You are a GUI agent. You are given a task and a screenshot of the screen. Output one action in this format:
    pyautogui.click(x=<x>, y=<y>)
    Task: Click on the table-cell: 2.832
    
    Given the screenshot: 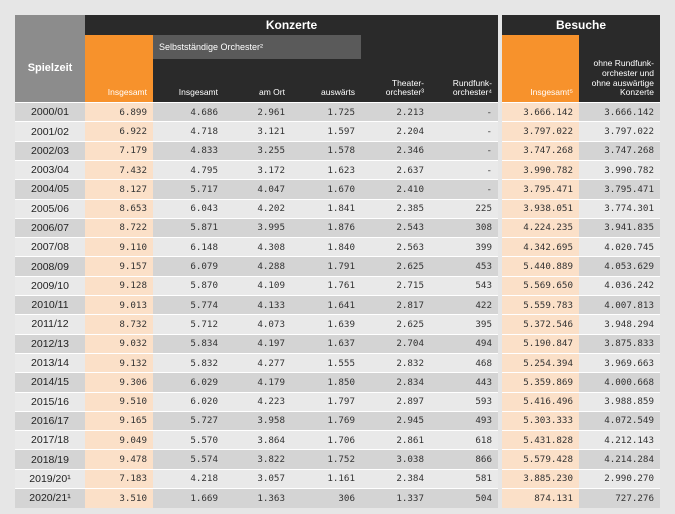 What is the action you would take?
    pyautogui.click(x=395, y=362)
    